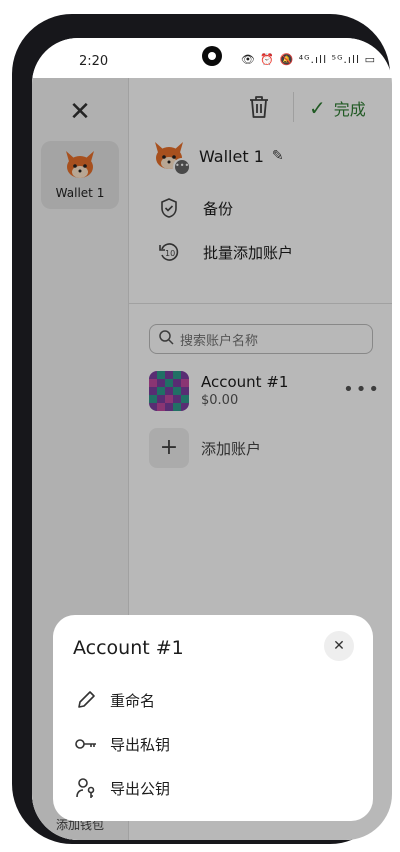 This screenshot has width=400, height=852. I want to click on export-private-key-option: 导出私钥, so click(122, 744).